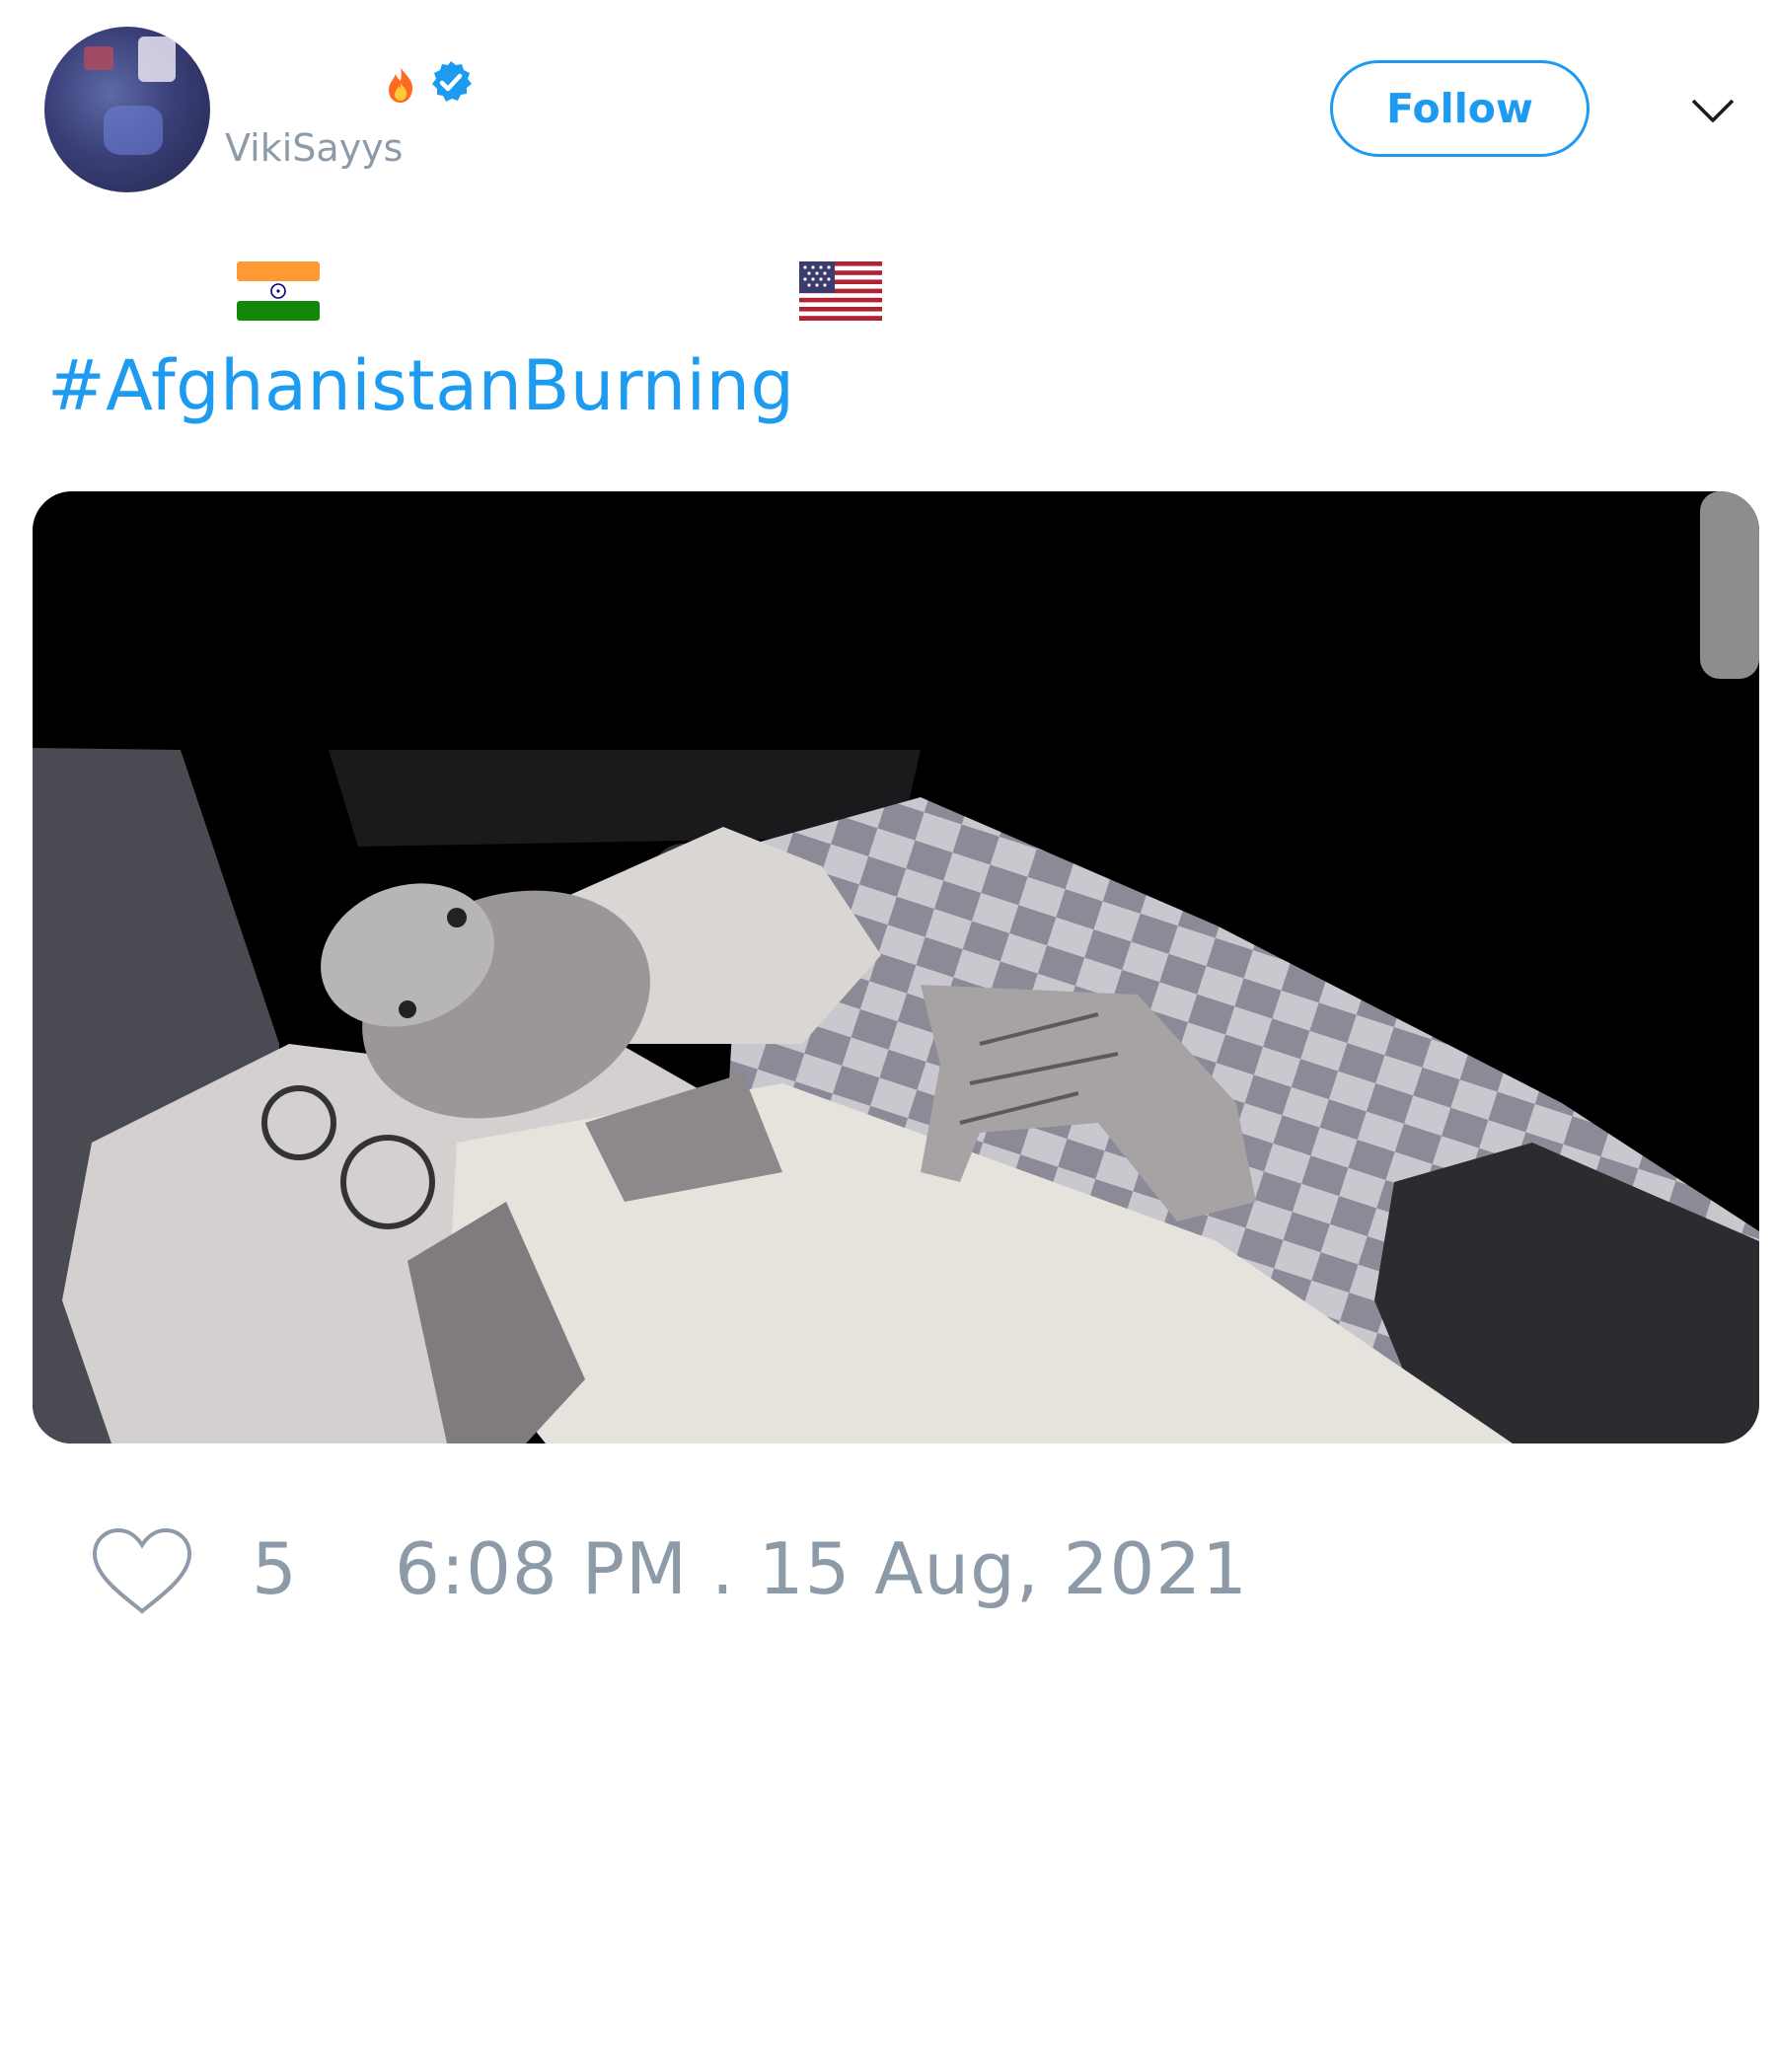 Image resolution: width=1776 pixels, height=2072 pixels. I want to click on hashtag-link: #AfghanistanBurning, so click(420, 386).